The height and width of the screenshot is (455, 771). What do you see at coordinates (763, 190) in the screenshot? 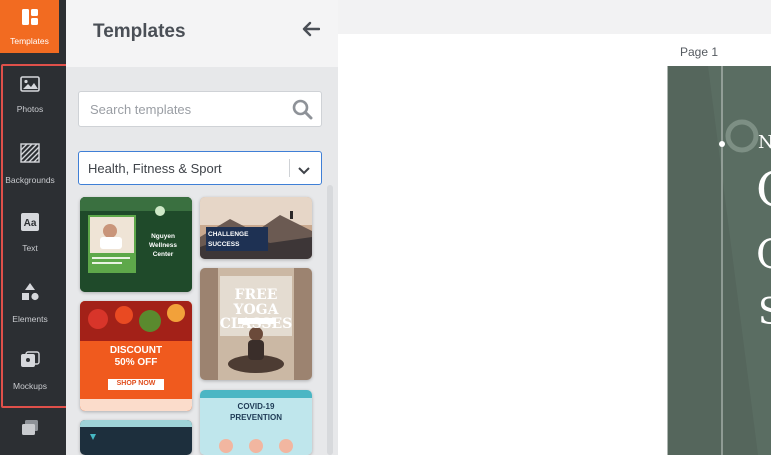
I see `page-glyph-2: C` at bounding box center [763, 190].